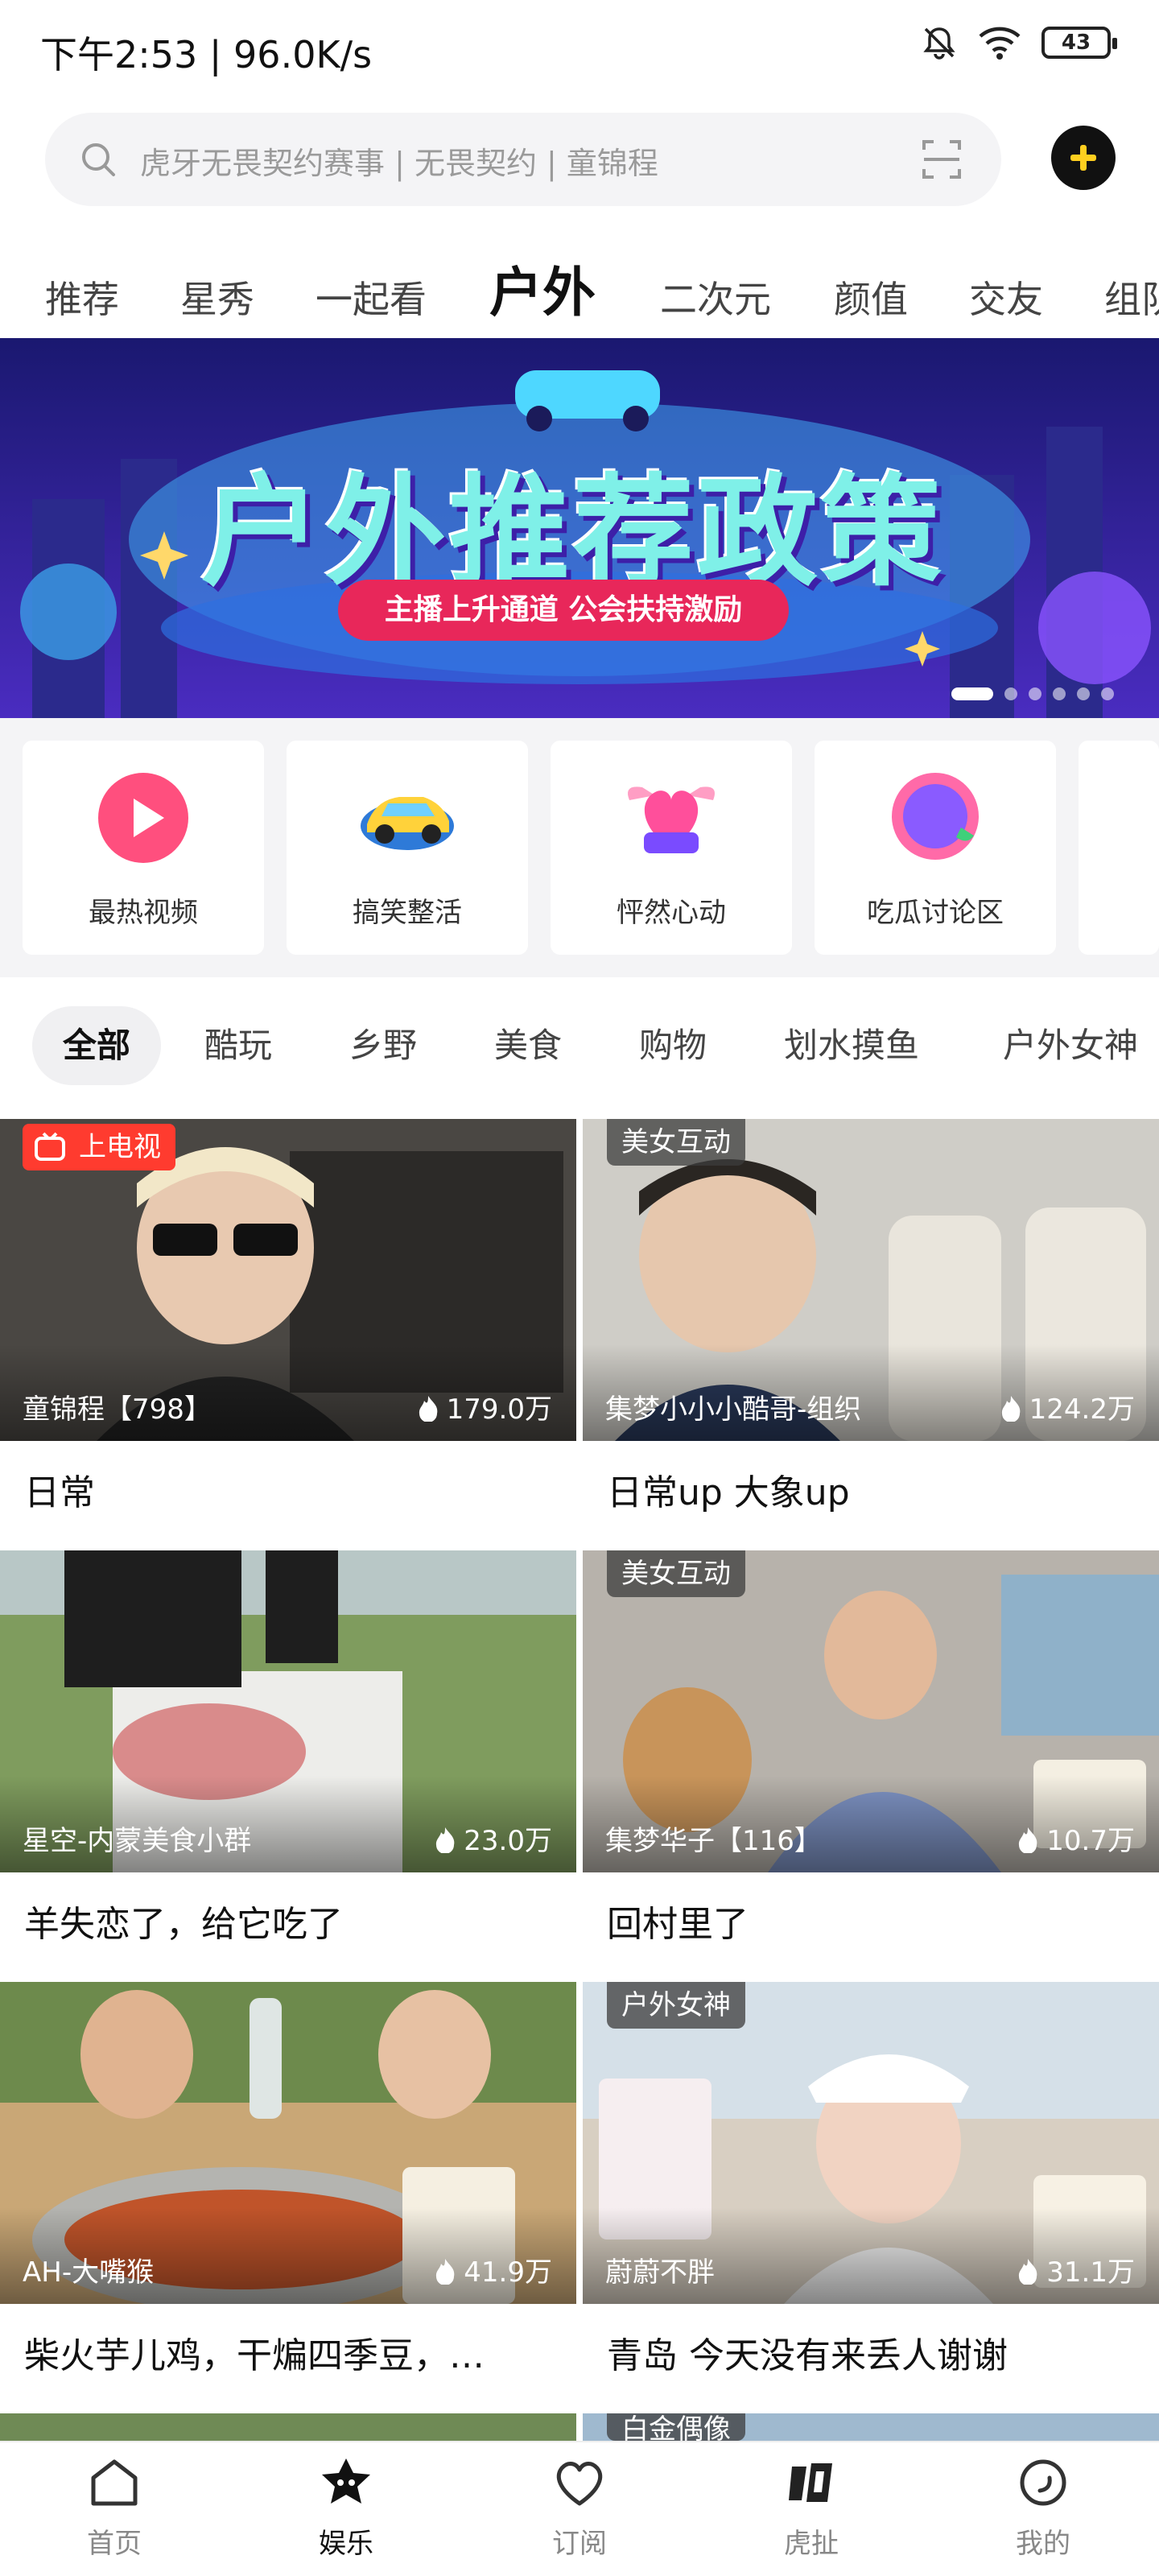  I want to click on heart-icon, so click(671, 819).